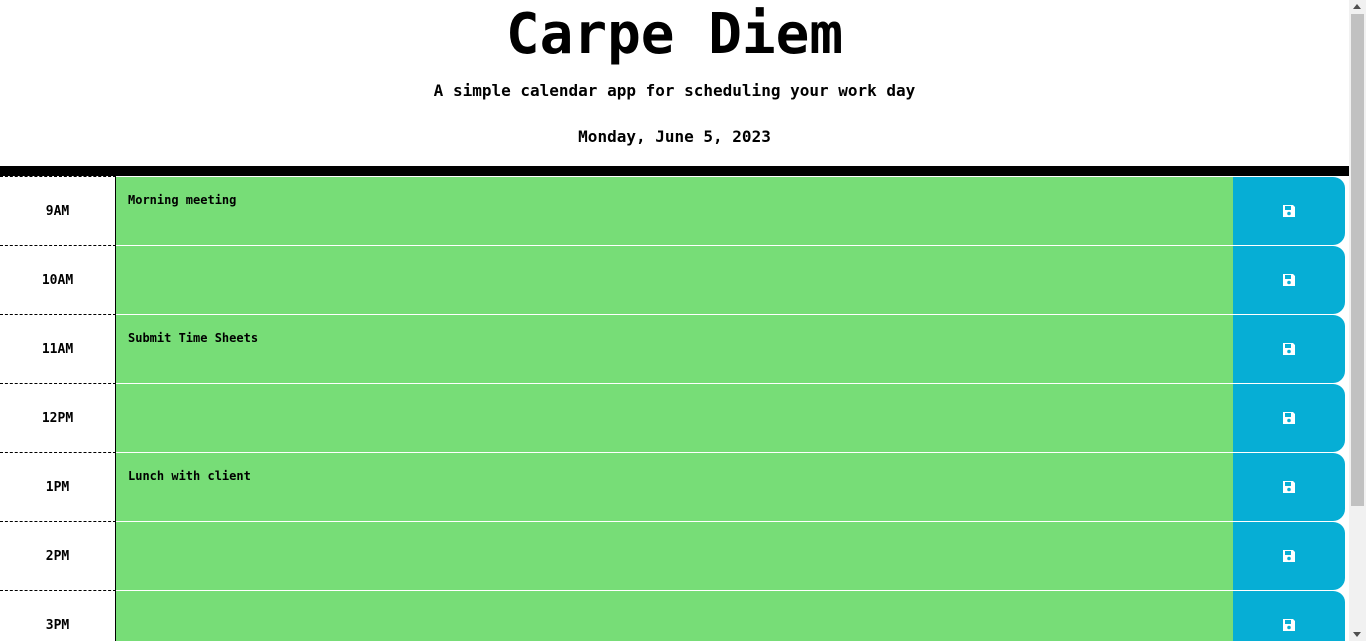  I want to click on hour-label: 10AM, so click(58, 279).